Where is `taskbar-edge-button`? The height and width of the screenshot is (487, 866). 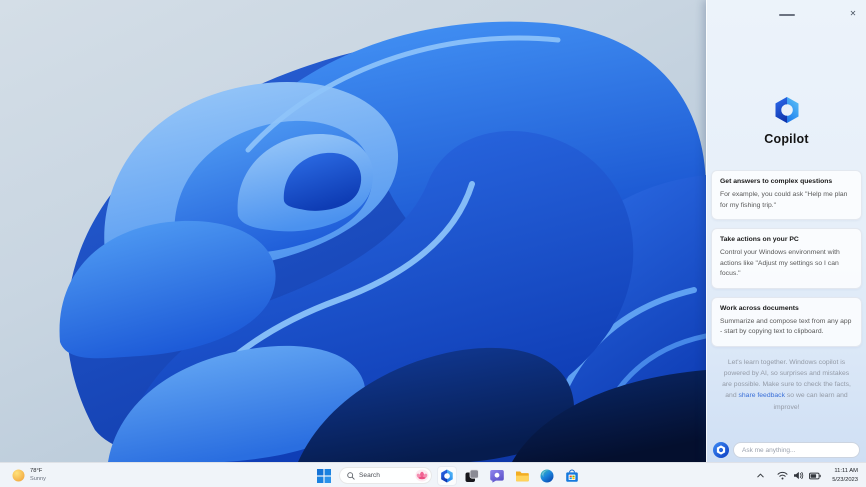 taskbar-edge-button is located at coordinates (547, 476).